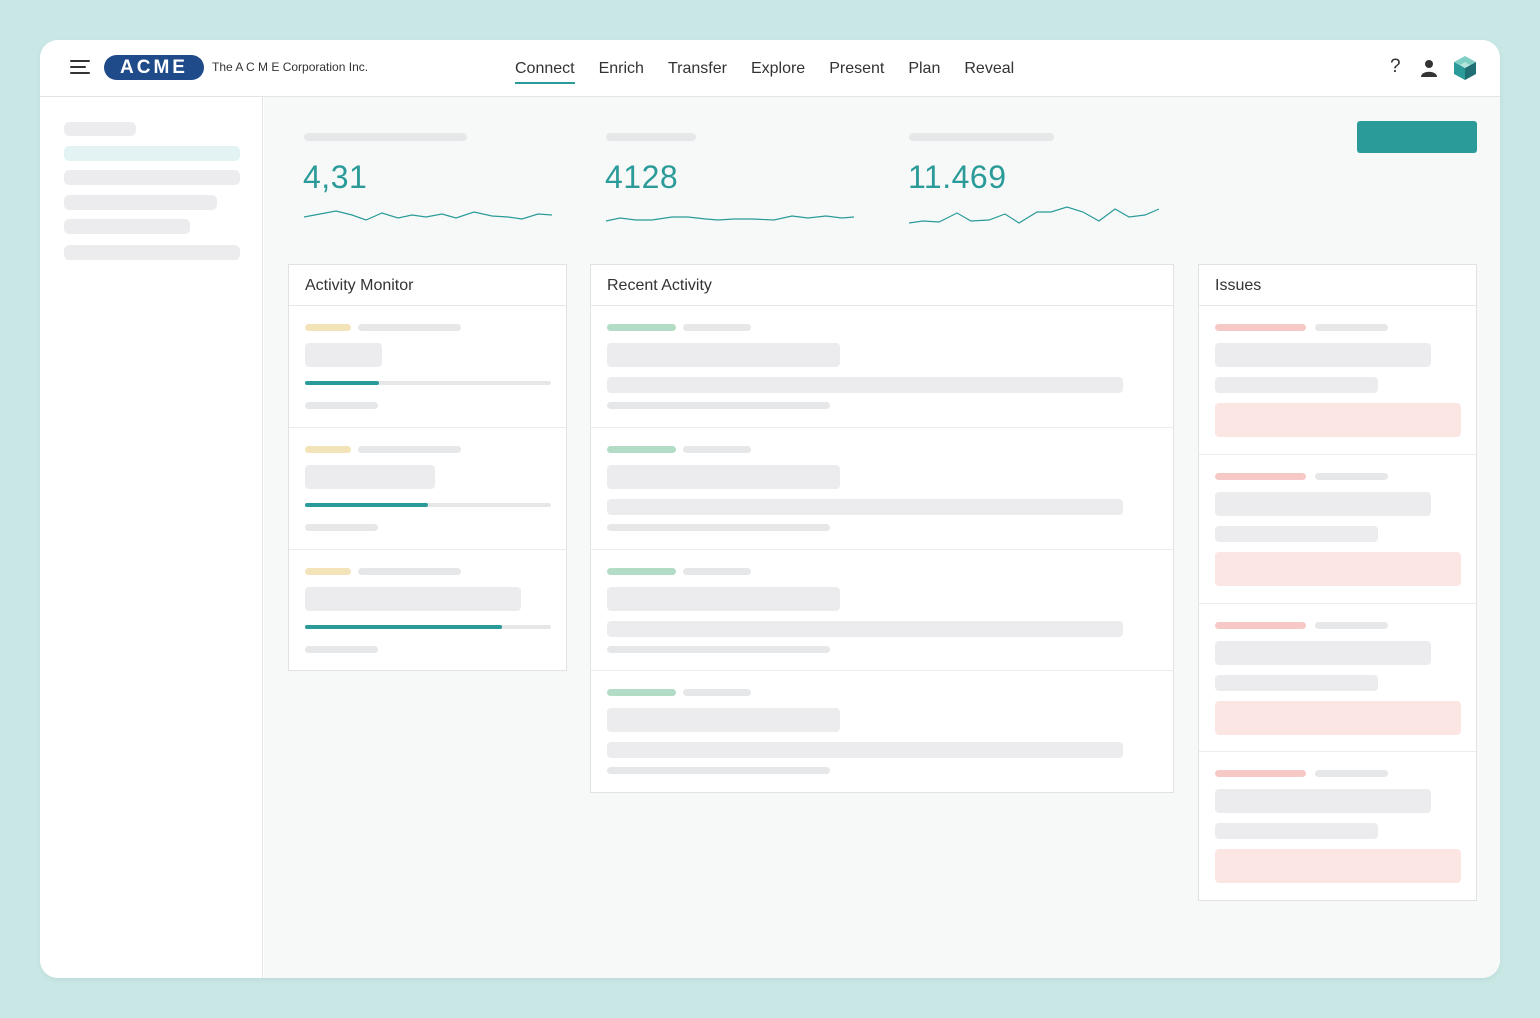 The height and width of the screenshot is (1018, 1540). Describe the element at coordinates (642, 177) in the screenshot. I see `stat-value-2: 4128` at that location.